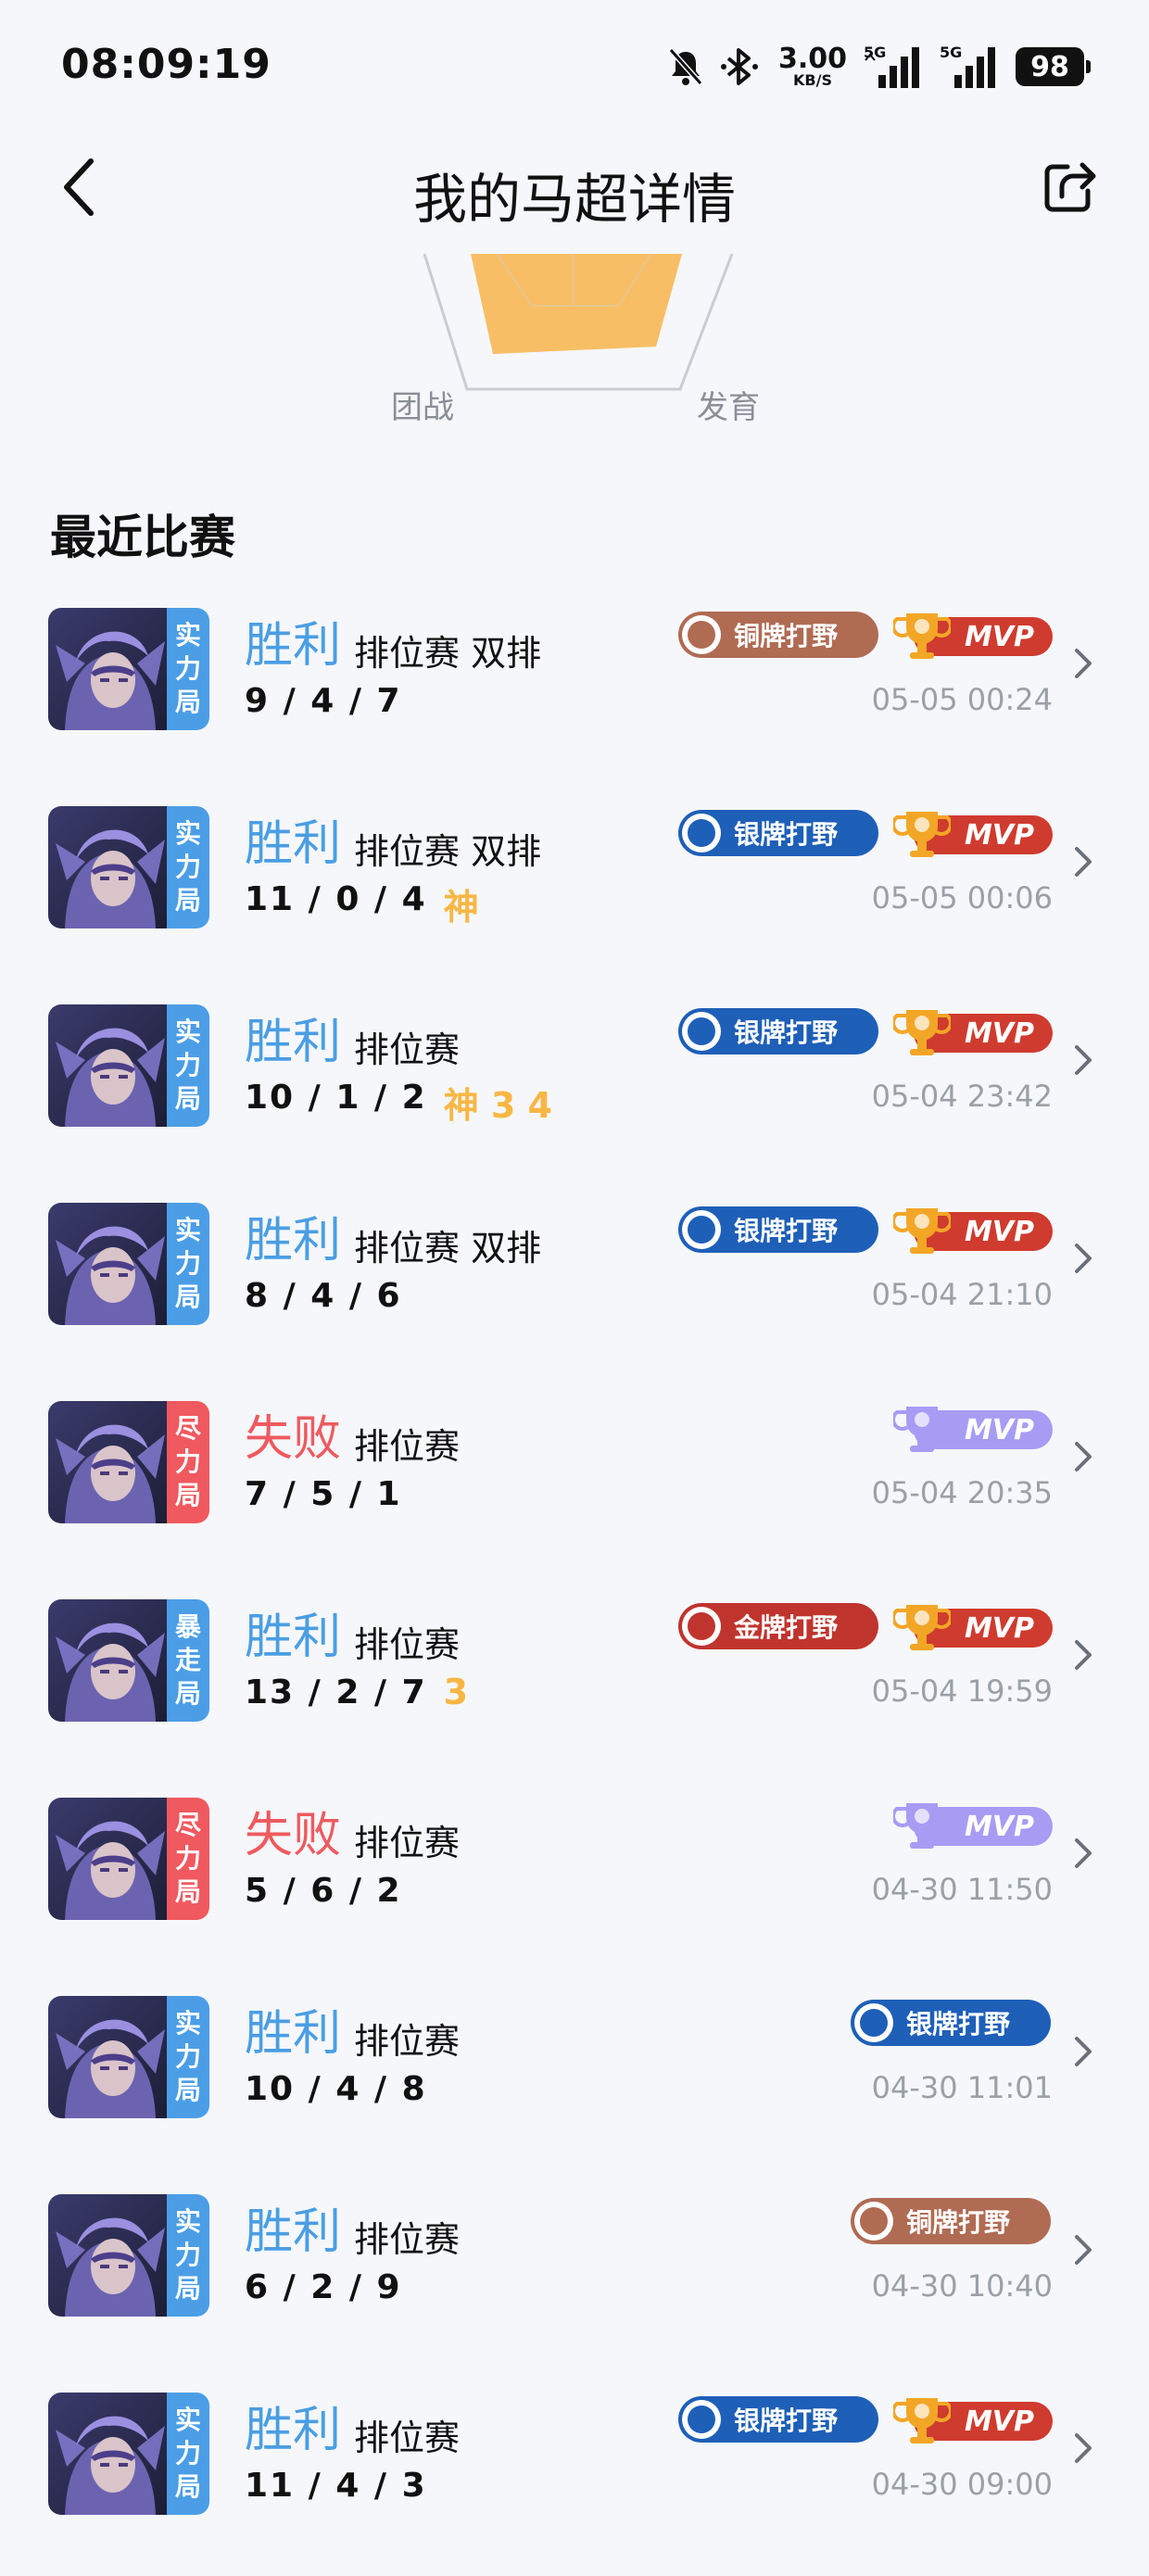 This screenshot has height=2576, width=1149. I want to click on status-icons: 3.00 KB/S 5G 5G 98, so click(879, 67).